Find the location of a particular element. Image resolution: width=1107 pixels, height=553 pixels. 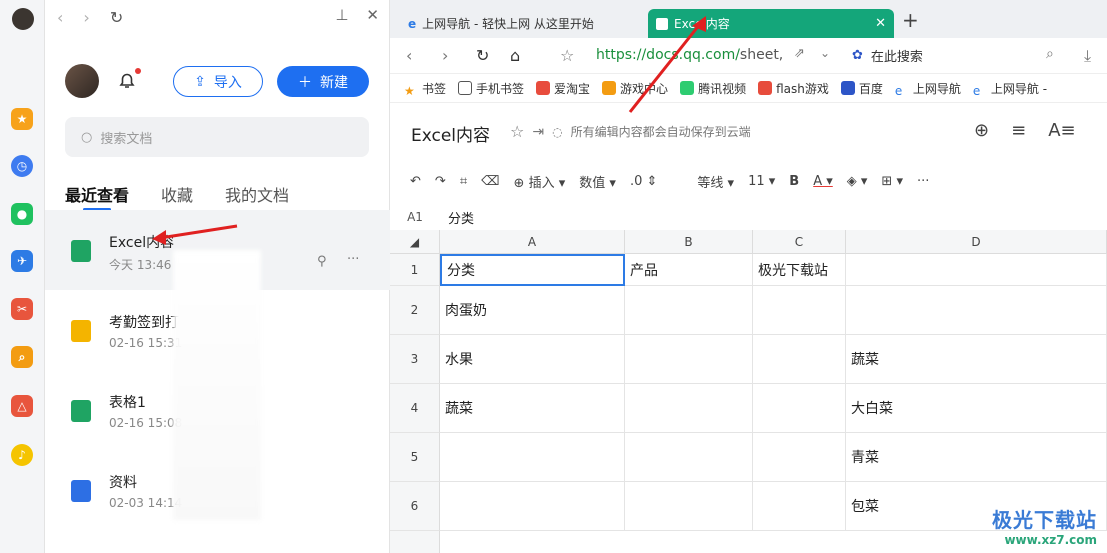

arrow-head is located at coordinates (159, 237).